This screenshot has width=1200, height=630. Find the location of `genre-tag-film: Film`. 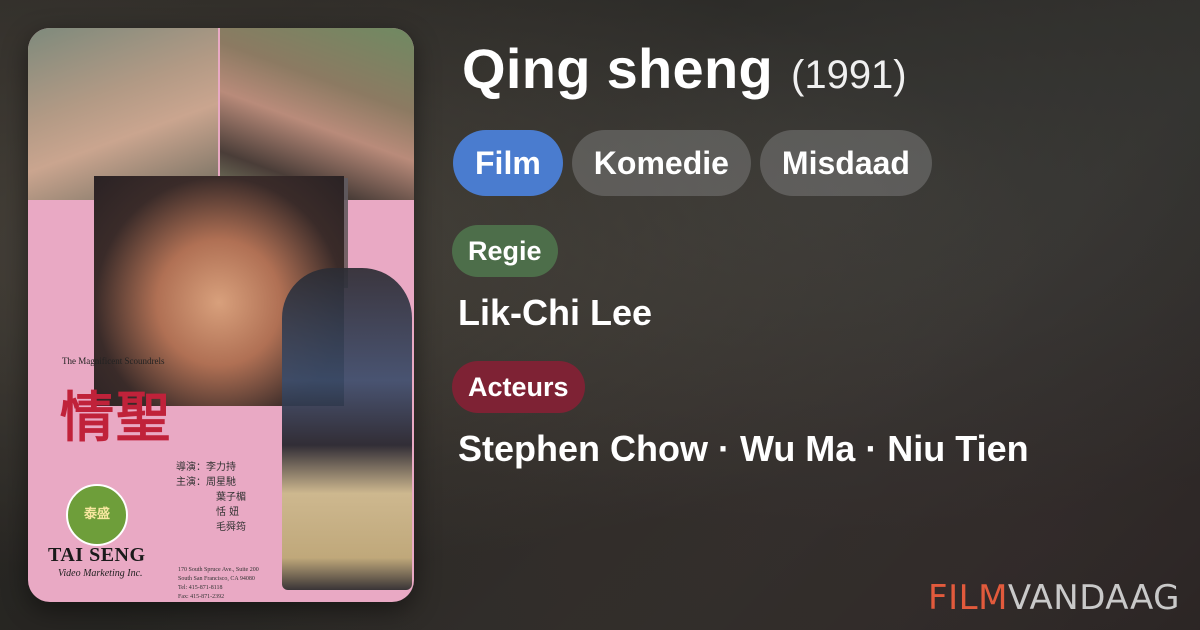

genre-tag-film: Film is located at coordinates (508, 163).